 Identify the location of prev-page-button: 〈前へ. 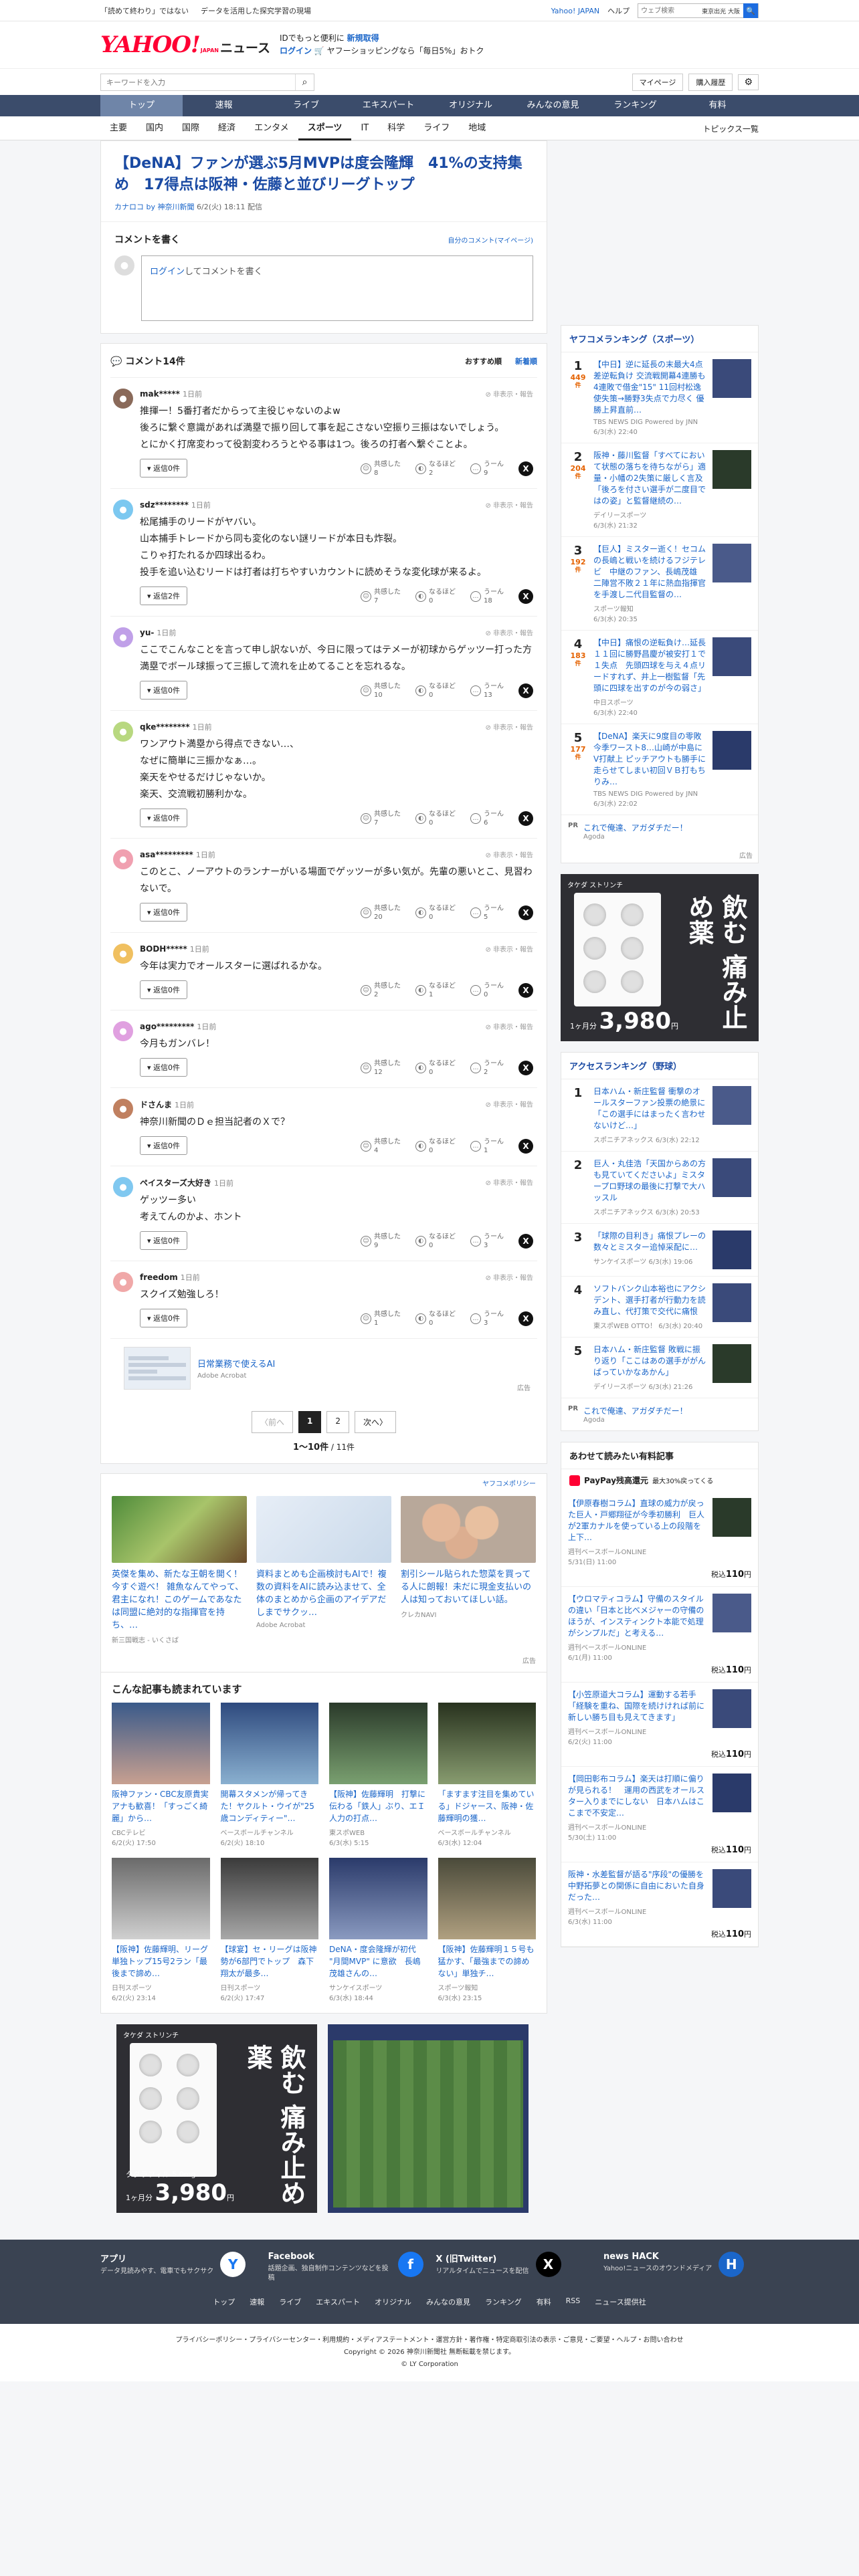
(272, 1422).